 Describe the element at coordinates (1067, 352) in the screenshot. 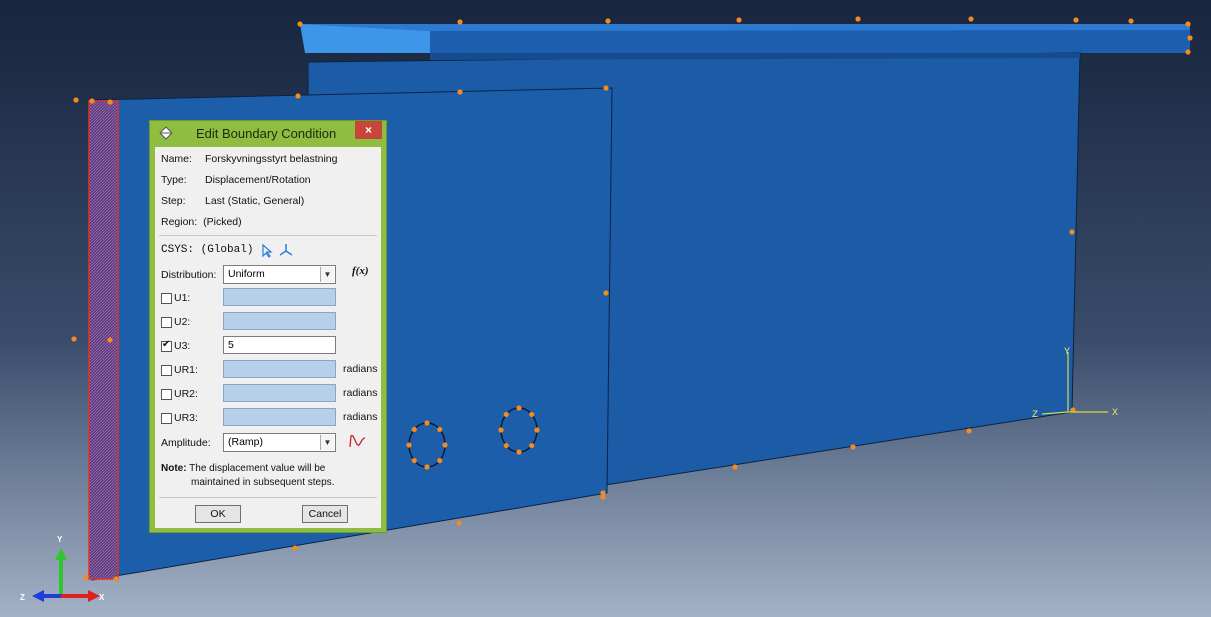

I see `triad-label-y: Y` at that location.